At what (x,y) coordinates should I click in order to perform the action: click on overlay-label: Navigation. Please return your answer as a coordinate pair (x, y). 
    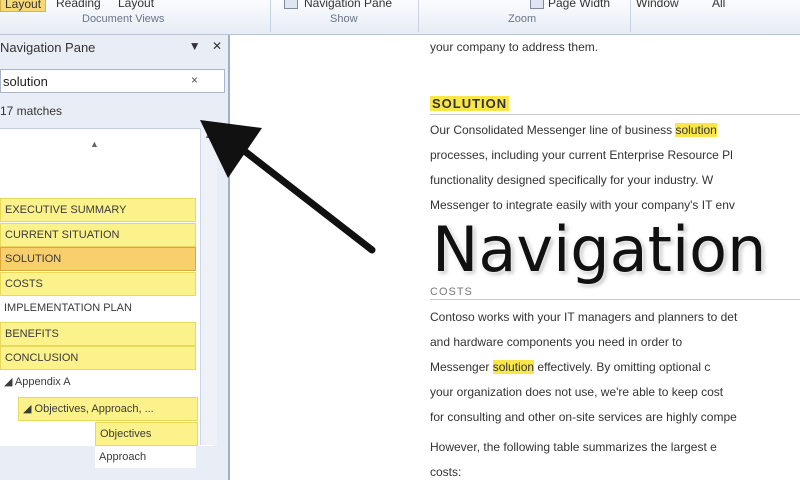
    Looking at the image, I should click on (599, 249).